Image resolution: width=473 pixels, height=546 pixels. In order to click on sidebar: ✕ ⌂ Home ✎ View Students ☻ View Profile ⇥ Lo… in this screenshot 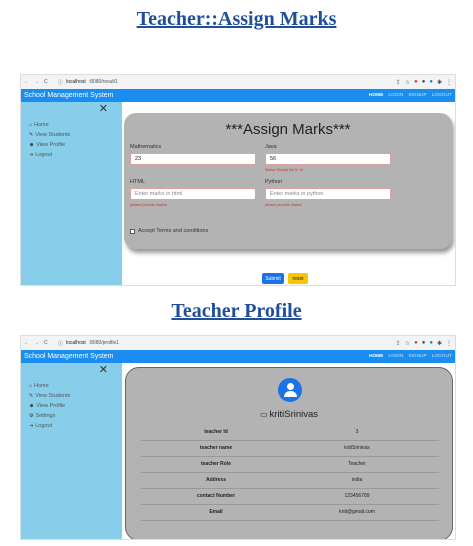, I will do `click(71, 193)`.